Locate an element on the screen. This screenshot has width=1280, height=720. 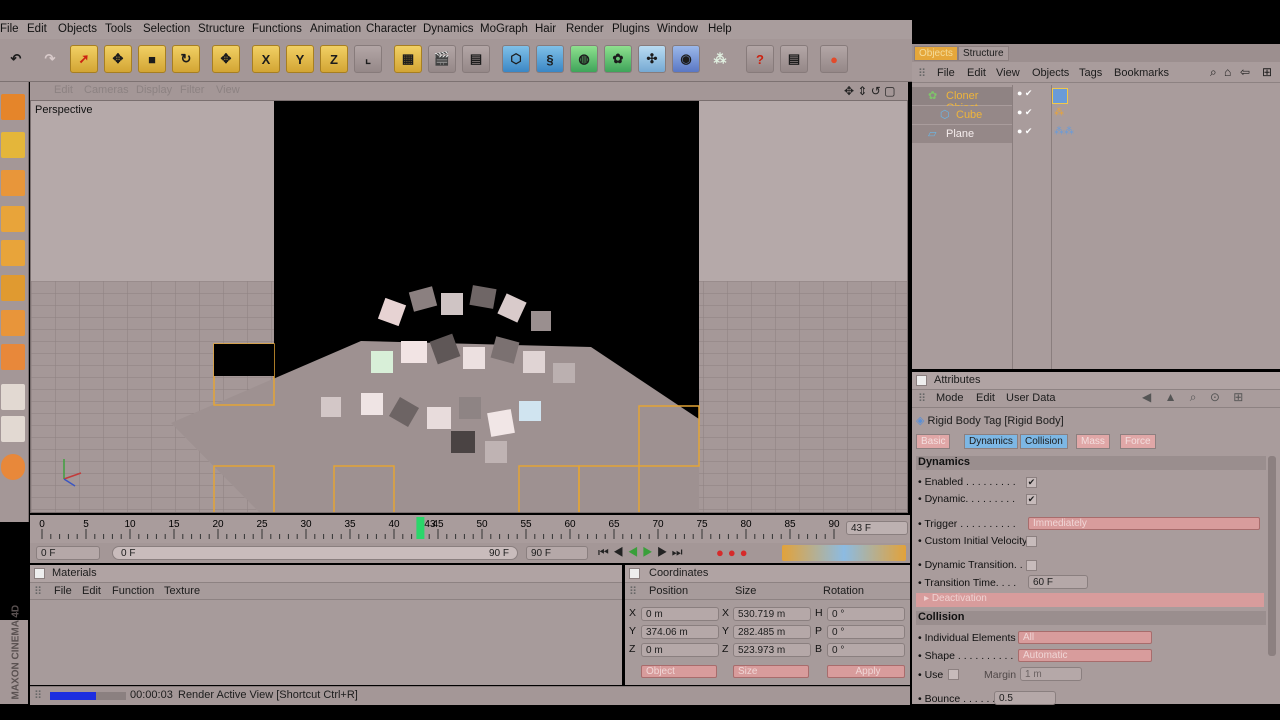
spline-icon: § is located at coordinates (550, 59).